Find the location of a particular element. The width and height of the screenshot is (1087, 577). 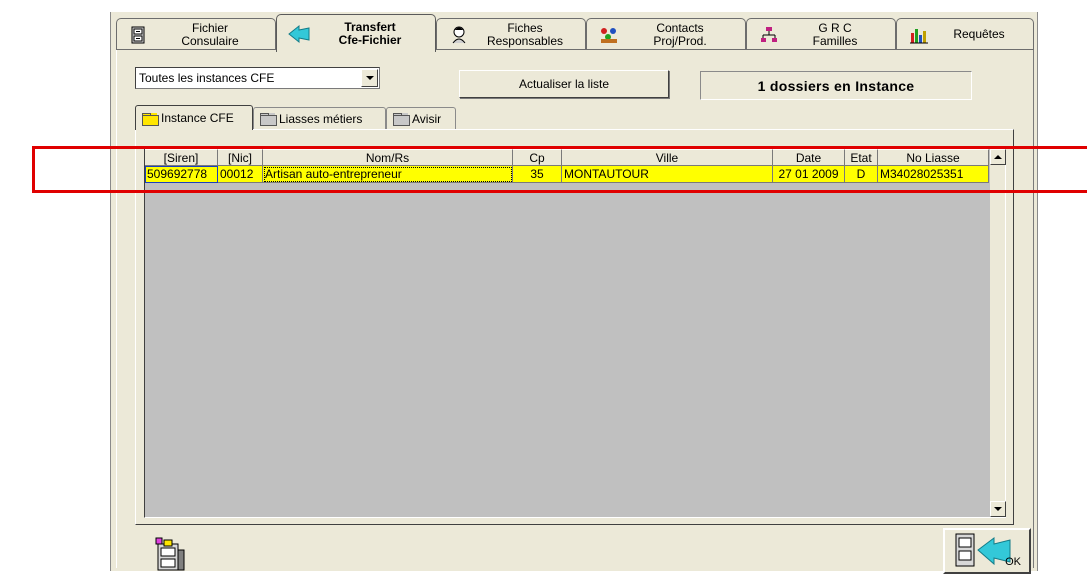

tab-grc-familles: G R C Familles is located at coordinates (821, 34).